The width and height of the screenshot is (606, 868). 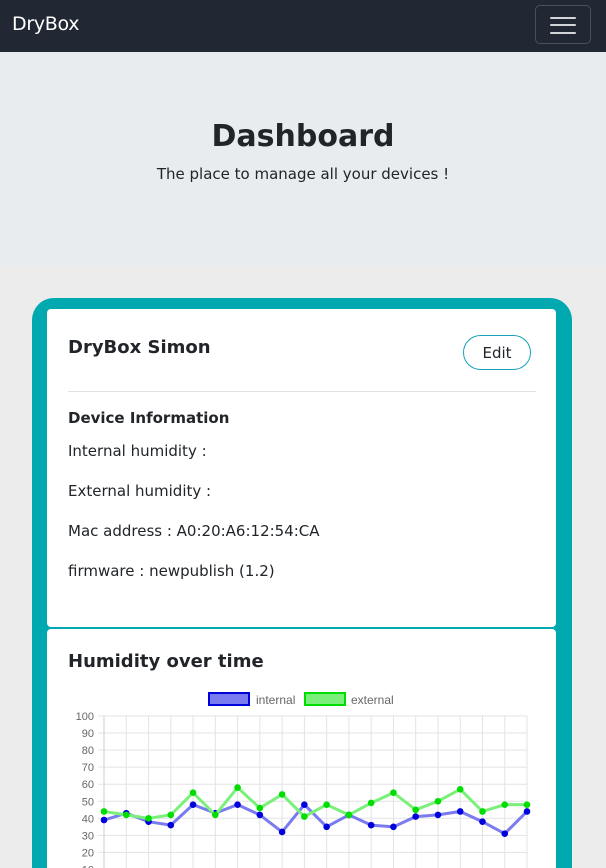 I want to click on y-tick-label: 50, so click(x=88, y=802).